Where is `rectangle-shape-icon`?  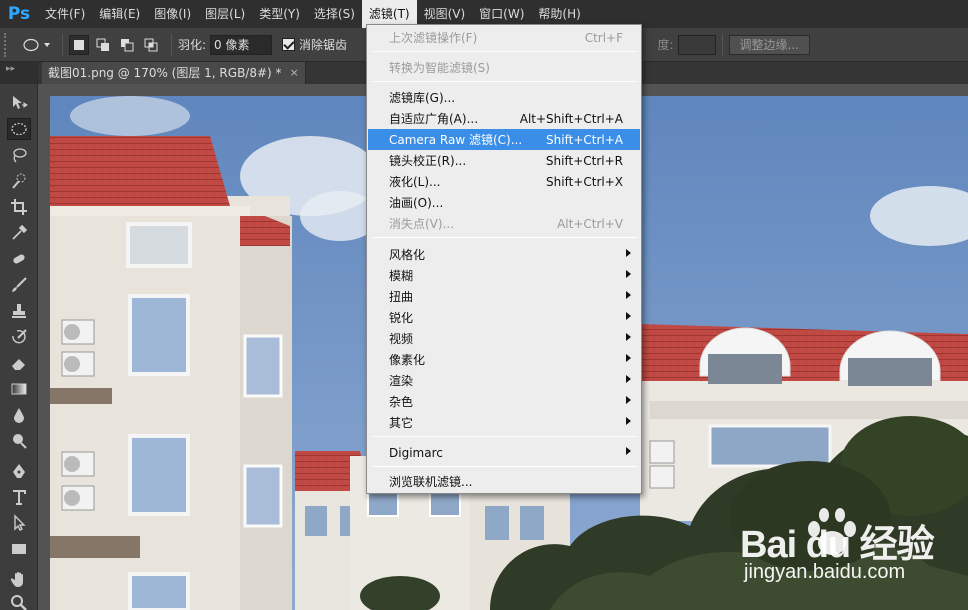 rectangle-shape-icon is located at coordinates (19, 549).